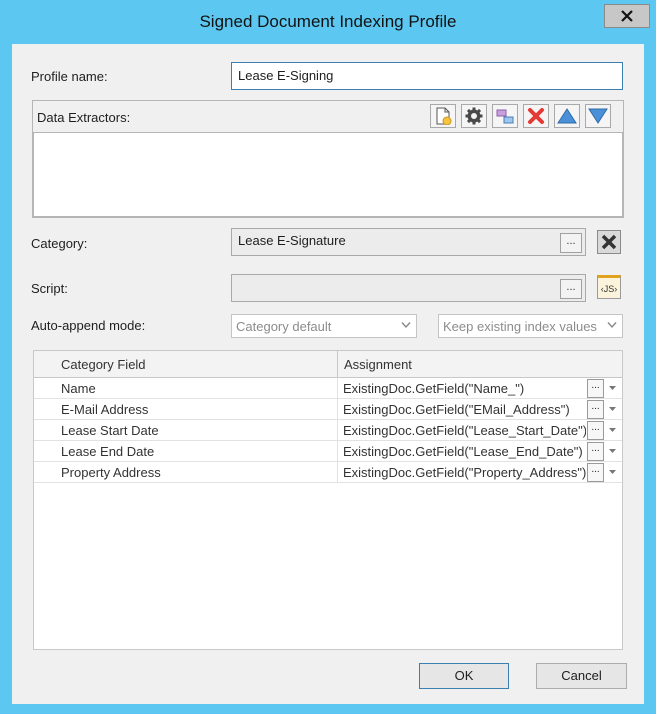 This screenshot has height=714, width=656. What do you see at coordinates (464, 388) in the screenshot?
I see `assignment-cell: ExistingDoc.GetField("Name_")` at bounding box center [464, 388].